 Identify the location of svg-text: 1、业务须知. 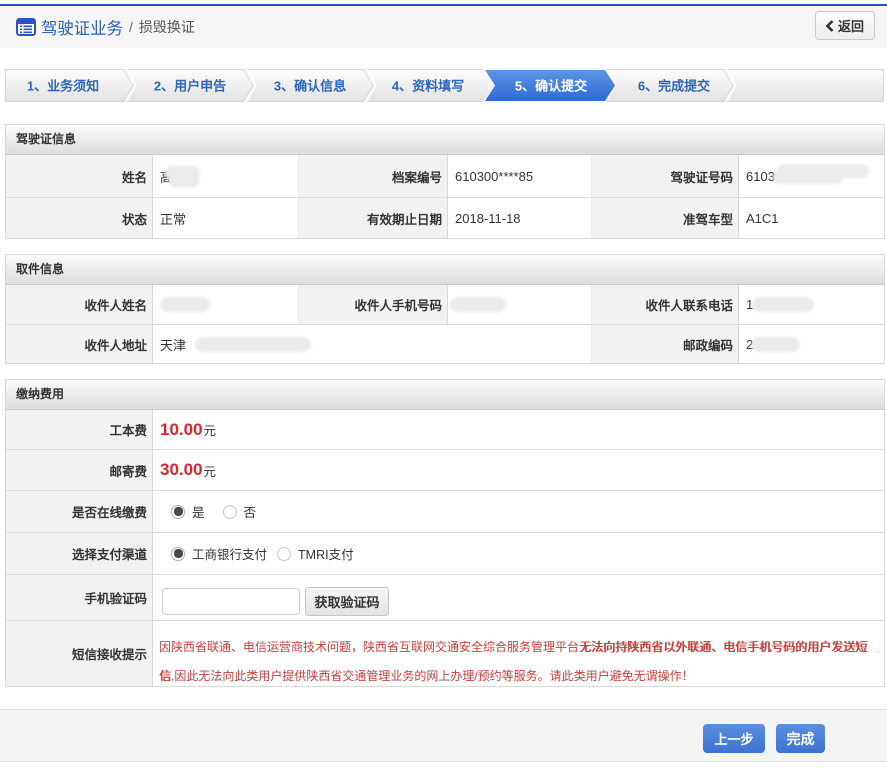
(63, 86).